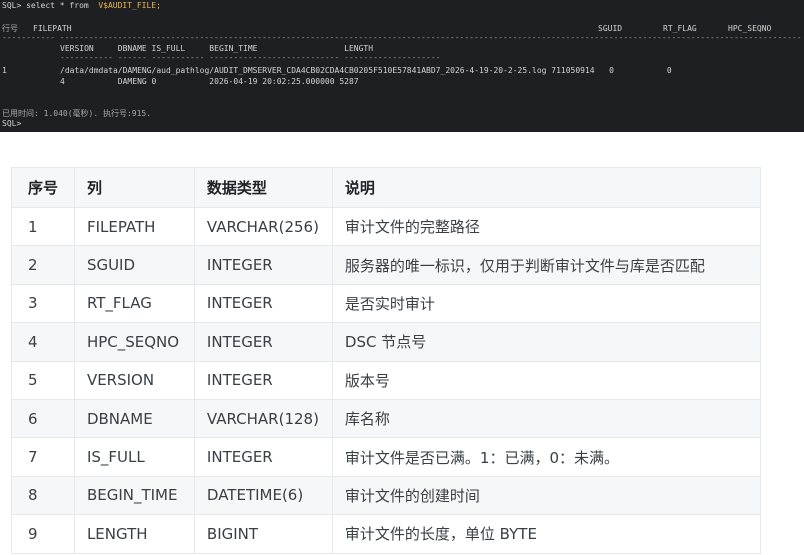 This screenshot has width=804, height=555. What do you see at coordinates (546, 187) in the screenshot?
I see `header-cell-description: 说明` at bounding box center [546, 187].